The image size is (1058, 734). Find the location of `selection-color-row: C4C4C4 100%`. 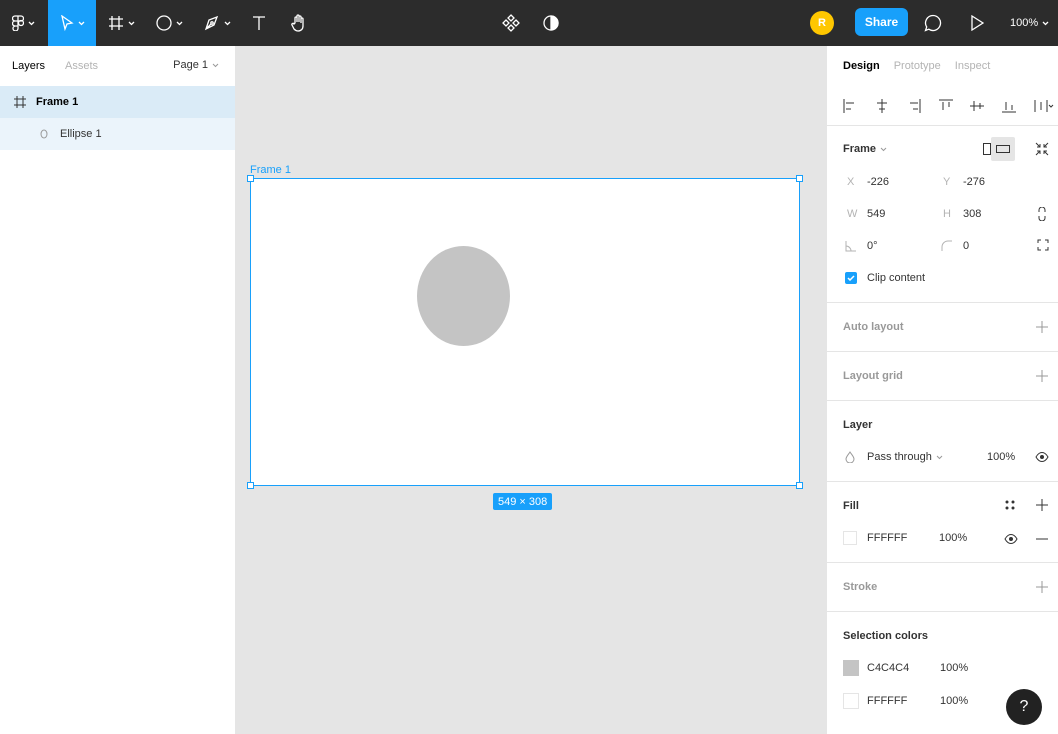

selection-color-row: C4C4C4 100% is located at coordinates (905, 668).